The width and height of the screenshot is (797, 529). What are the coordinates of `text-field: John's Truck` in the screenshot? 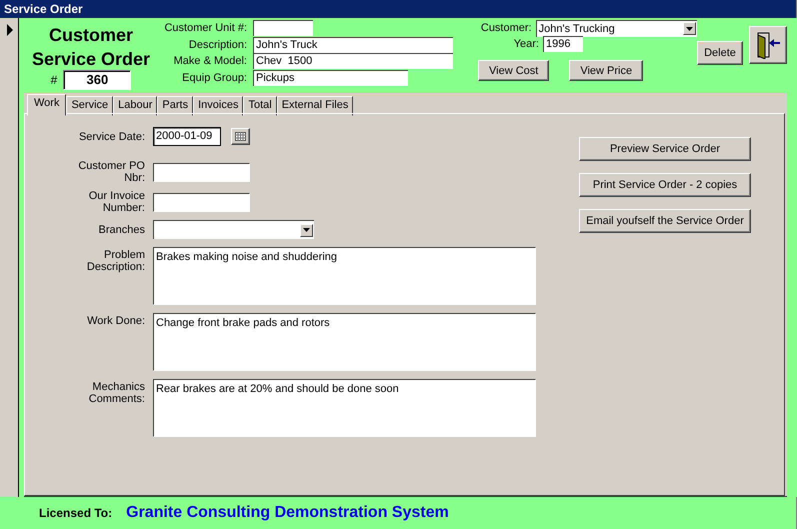 It's located at (353, 44).